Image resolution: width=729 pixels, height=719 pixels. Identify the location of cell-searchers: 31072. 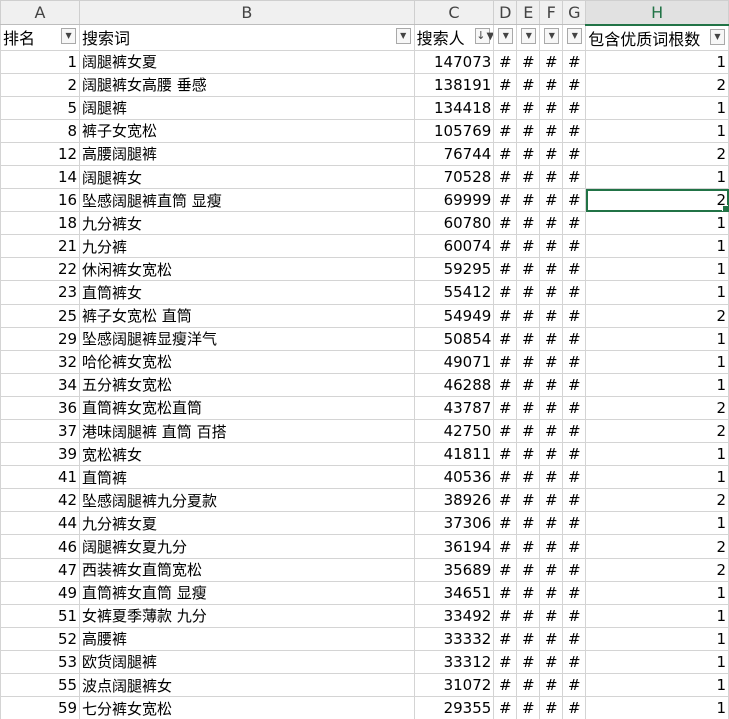
(454, 685).